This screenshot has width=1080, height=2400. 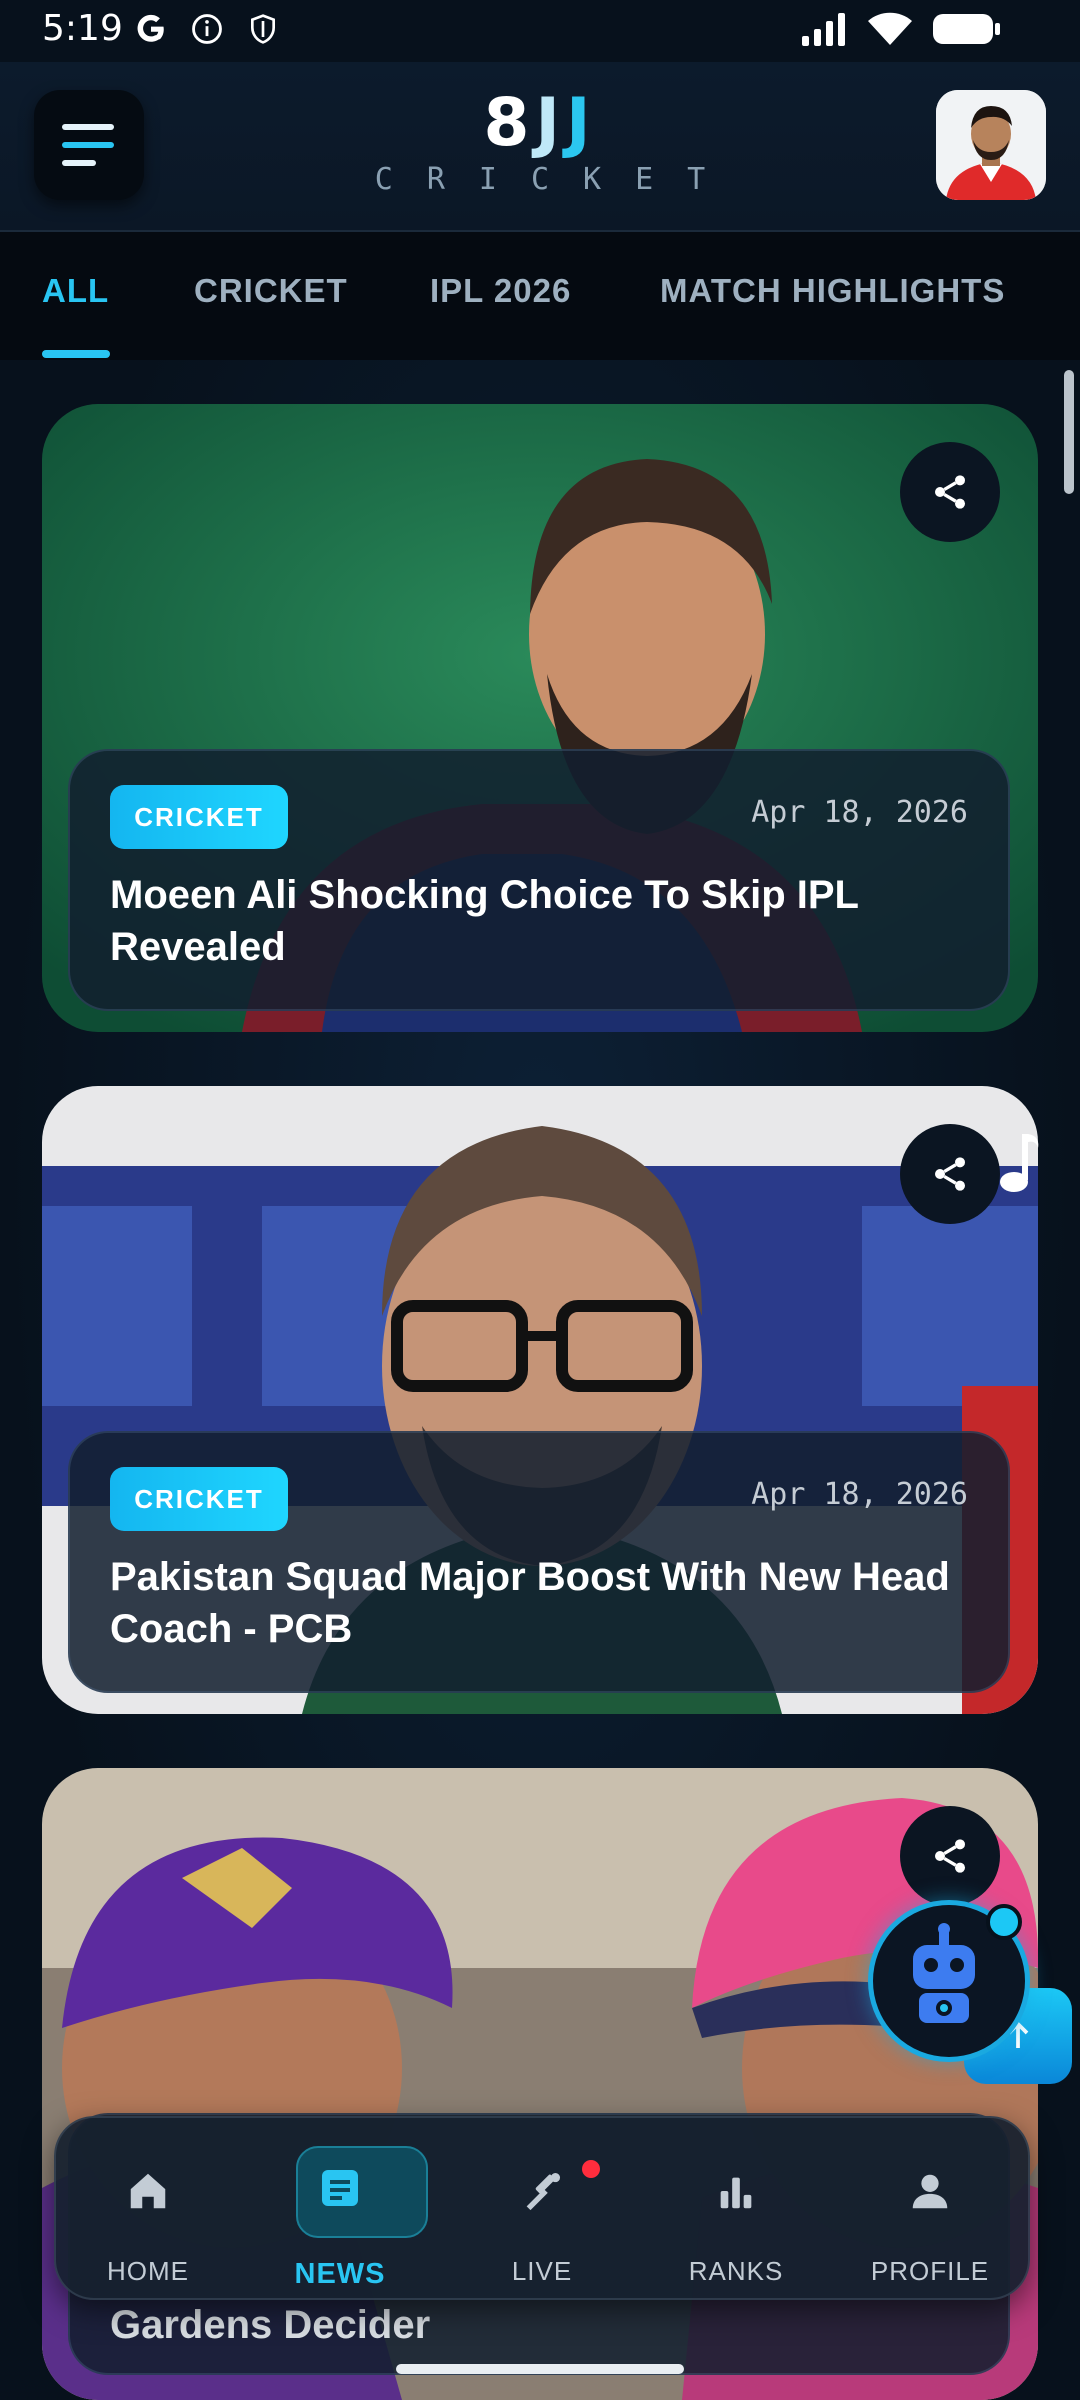 I want to click on shield-icon, so click(x=263, y=29).